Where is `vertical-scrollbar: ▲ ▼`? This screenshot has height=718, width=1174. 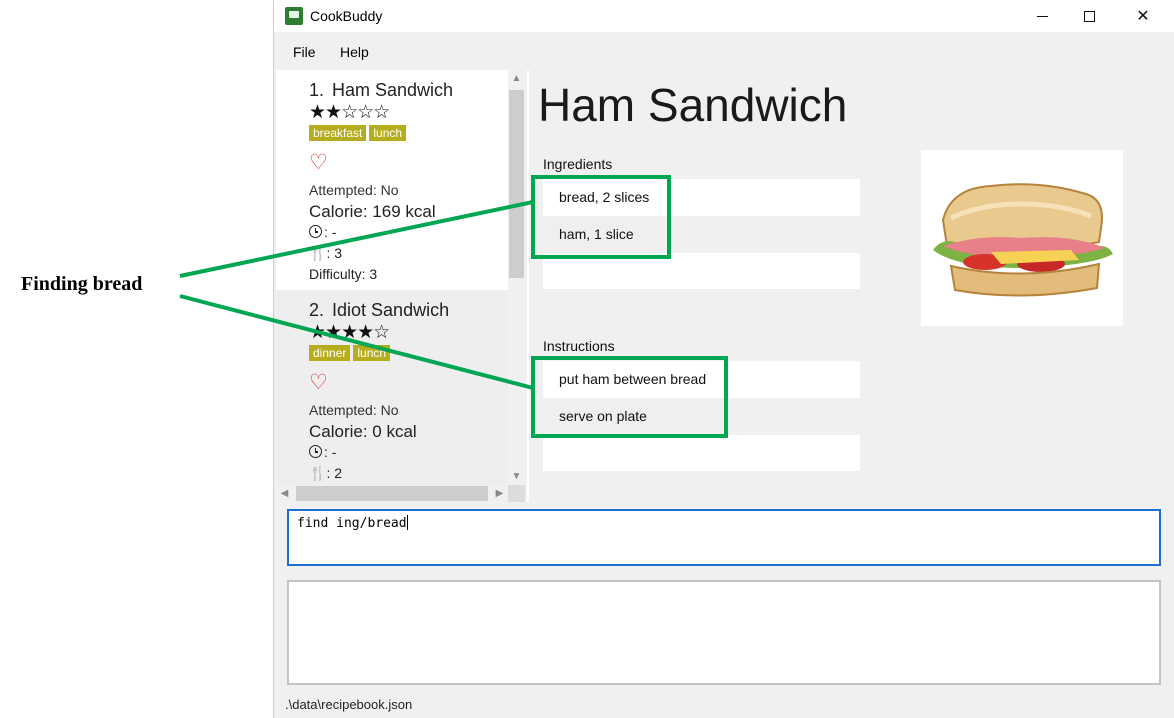 vertical-scrollbar: ▲ ▼ is located at coordinates (516, 277).